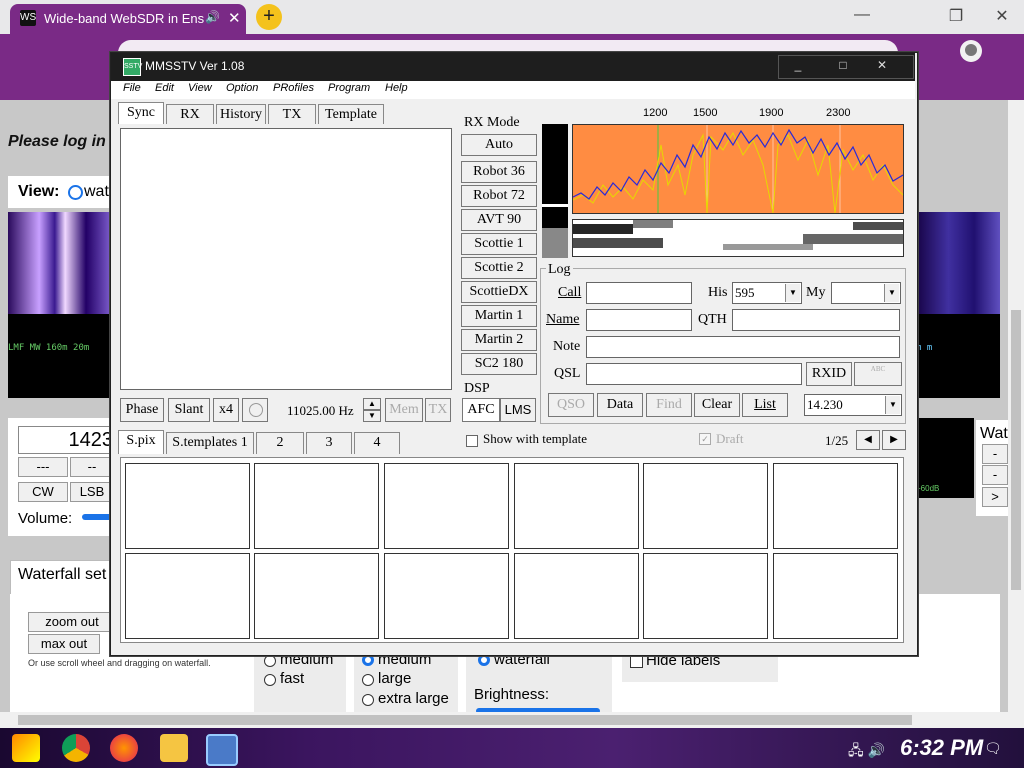 The height and width of the screenshot is (768, 1024). What do you see at coordinates (694, 374) in the screenshot?
I see `qsl-input` at bounding box center [694, 374].